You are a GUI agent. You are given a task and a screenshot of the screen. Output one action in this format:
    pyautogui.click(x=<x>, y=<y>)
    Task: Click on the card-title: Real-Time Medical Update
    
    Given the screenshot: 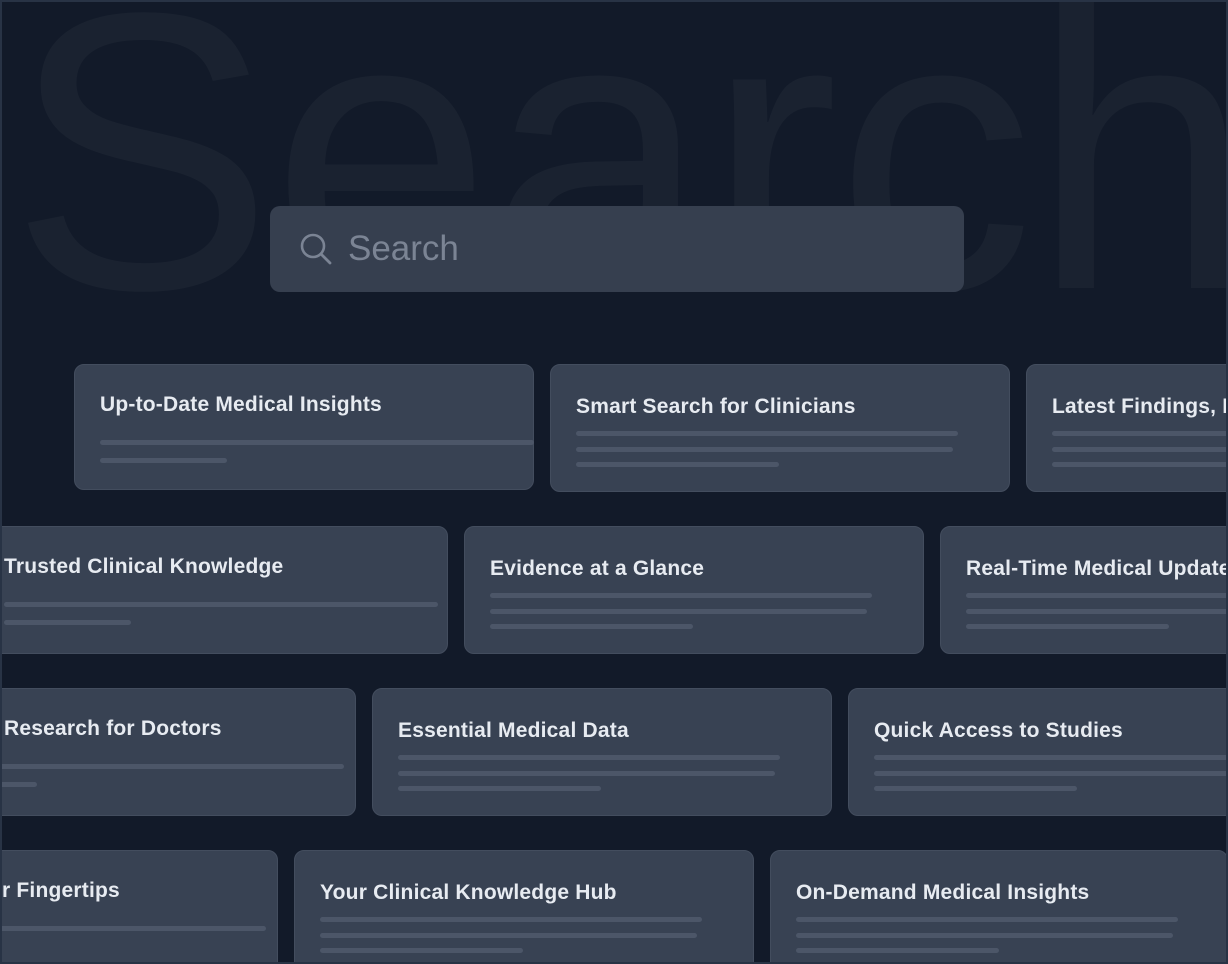 What is the action you would take?
    pyautogui.click(x=1097, y=568)
    